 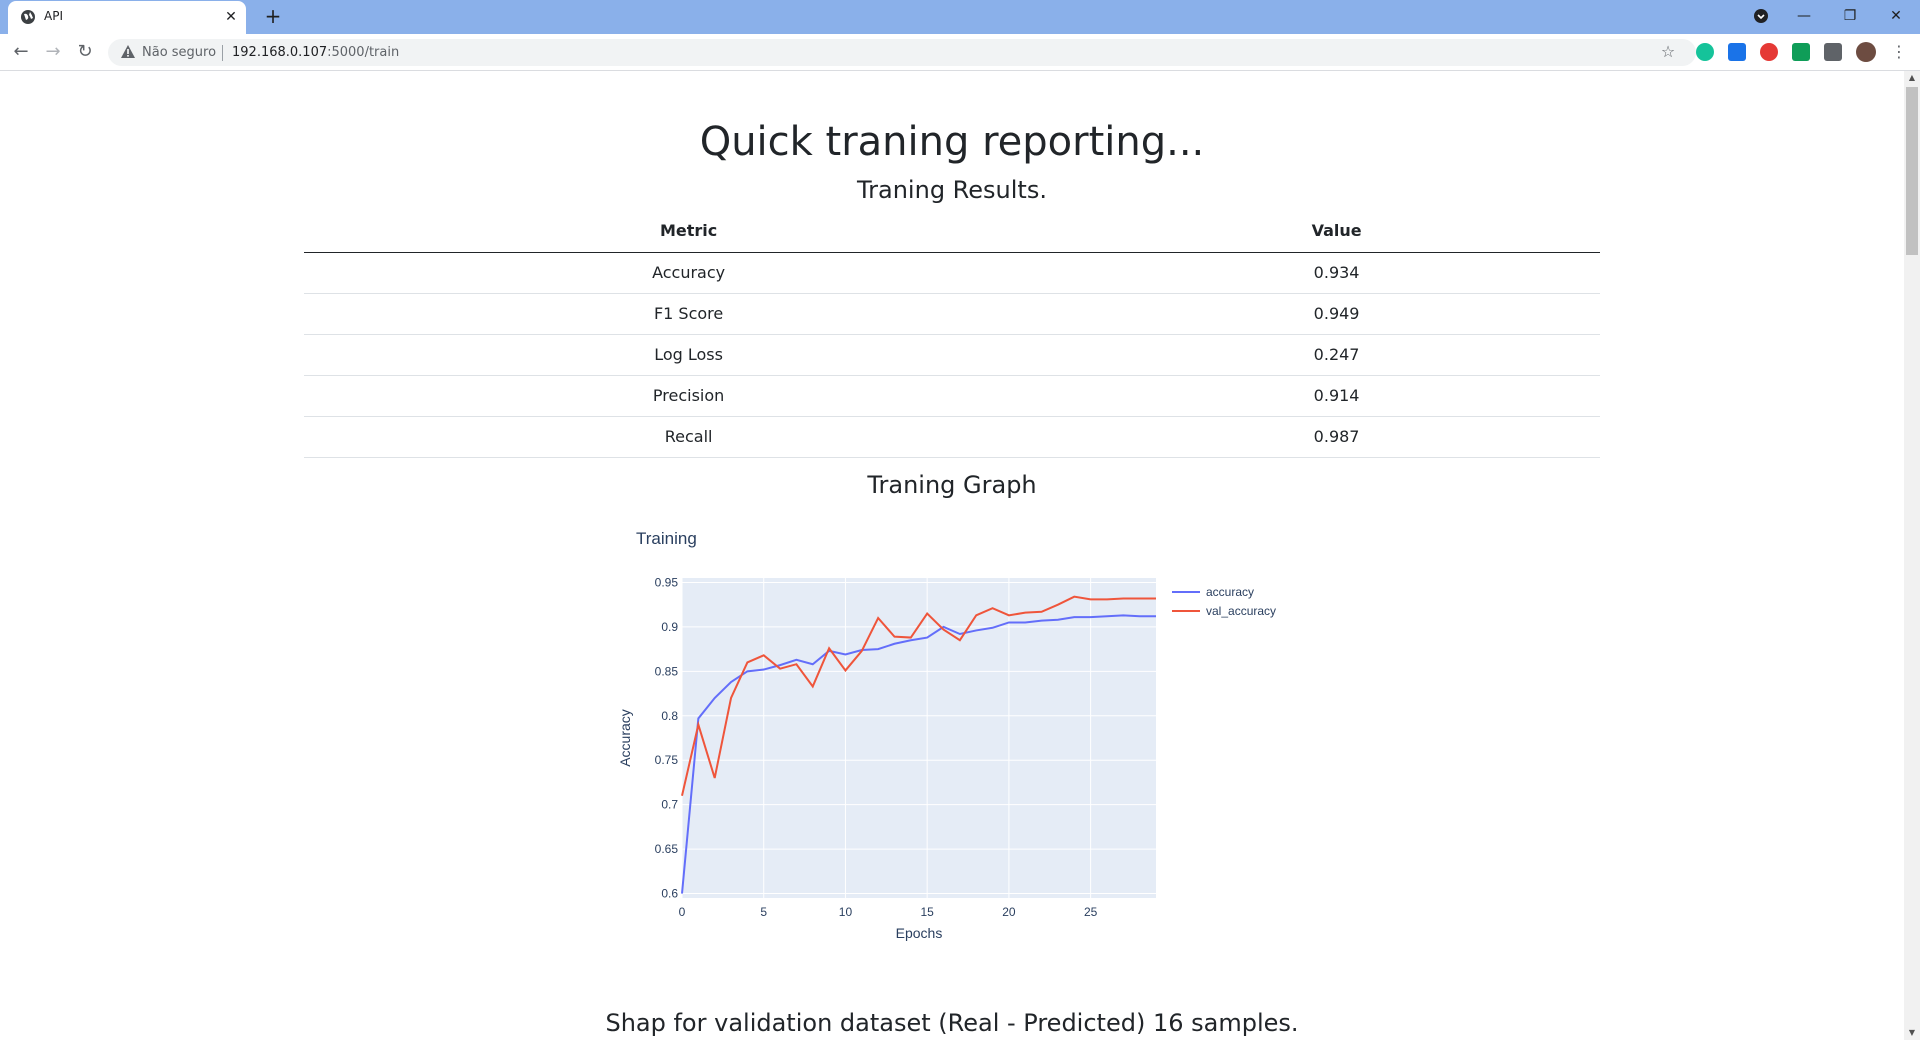 What do you see at coordinates (1912, 1033) in the screenshot?
I see `scroll-down-arrow-icon: ▼` at bounding box center [1912, 1033].